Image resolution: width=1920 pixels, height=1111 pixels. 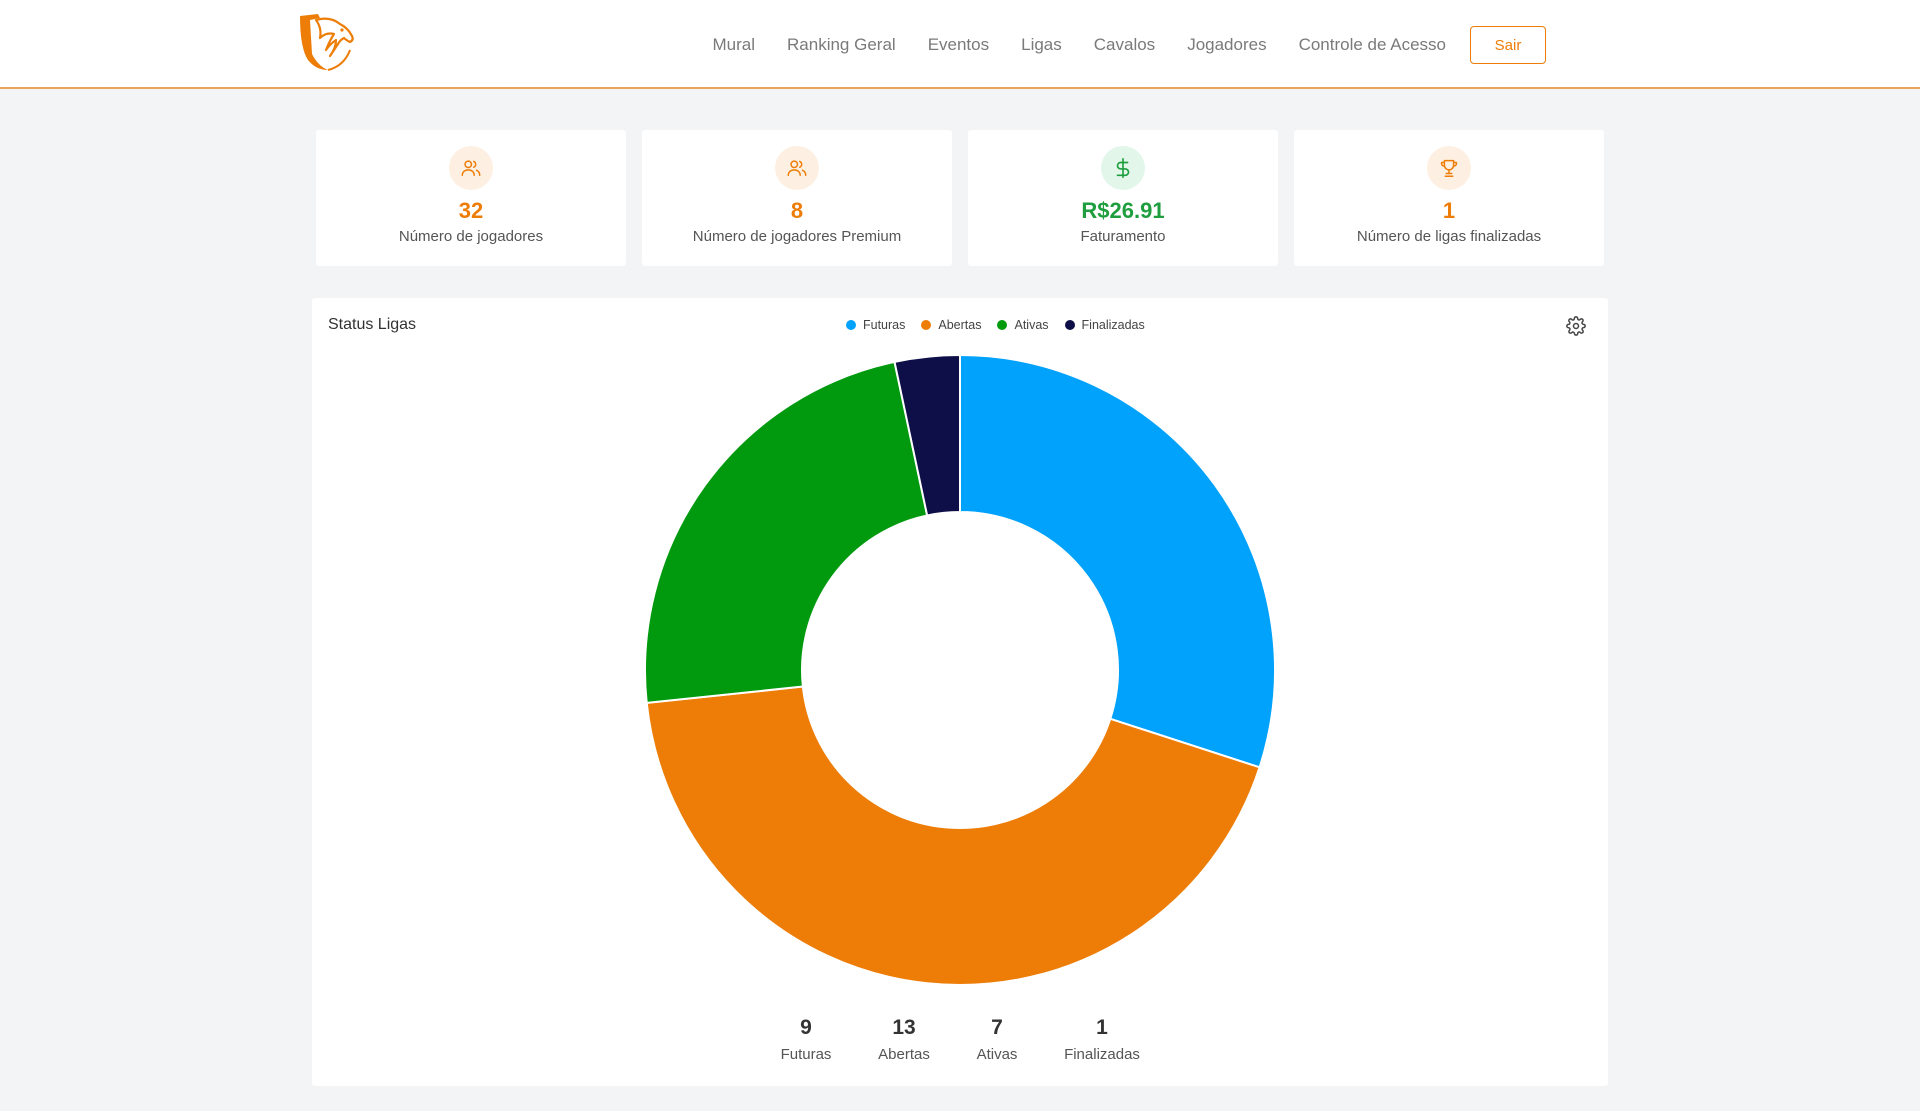 I want to click on donut-slice-futuras, so click(x=1117, y=561).